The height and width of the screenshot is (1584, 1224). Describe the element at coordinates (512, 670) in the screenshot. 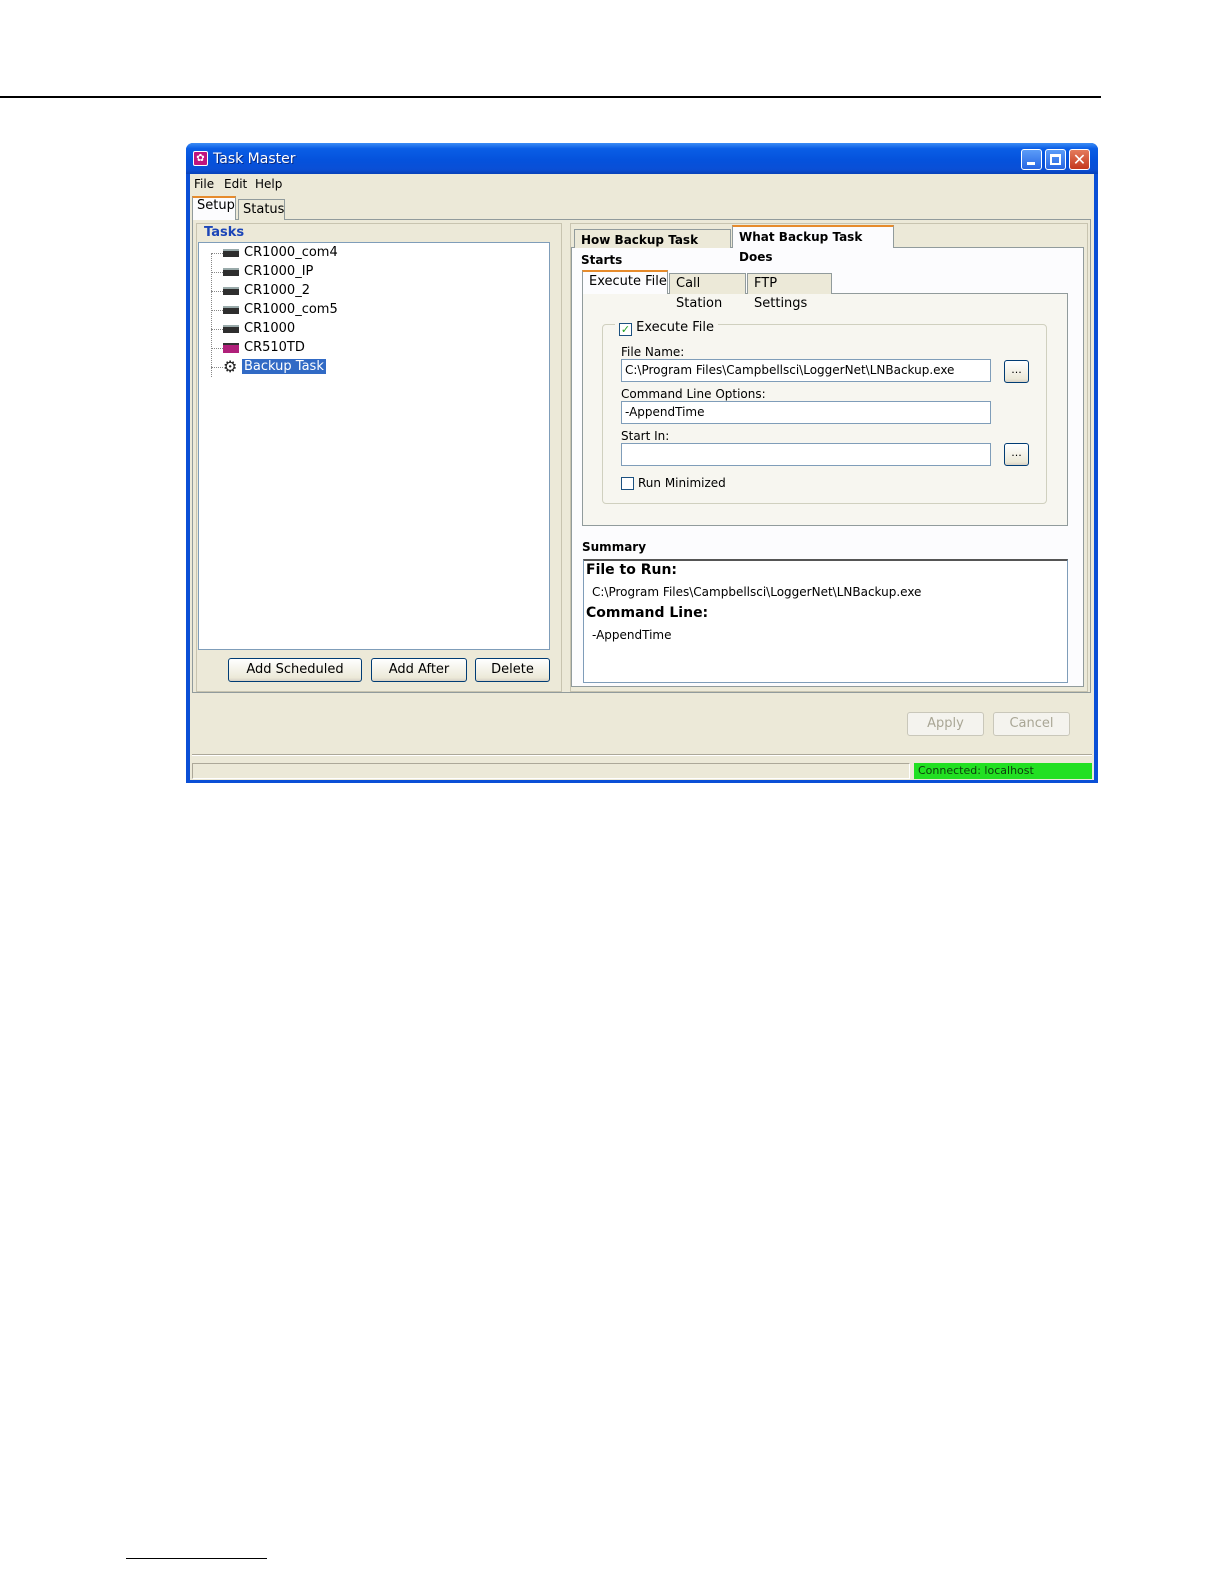

I see `delete-button: Delete` at that location.